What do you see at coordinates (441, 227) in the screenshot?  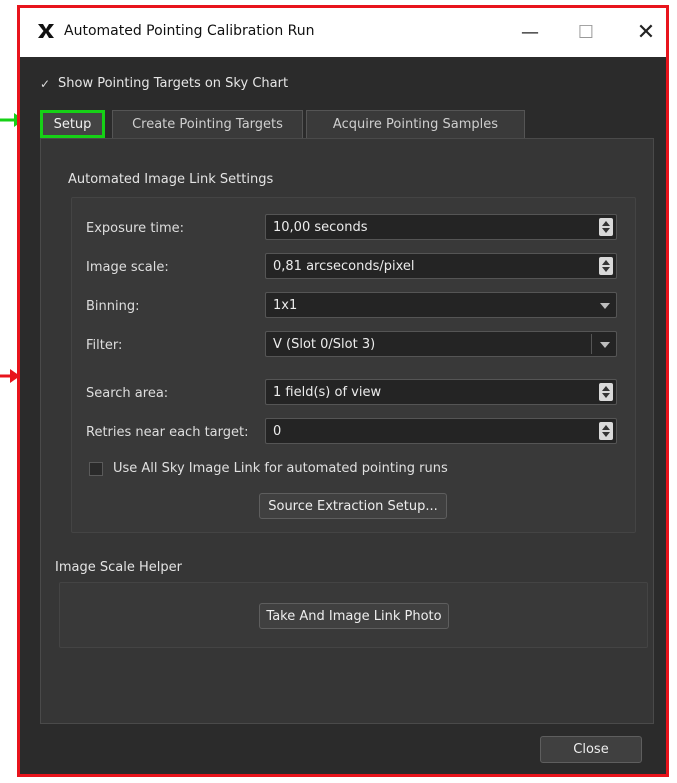 I see `exposure-time-spinbox: 10,00 seconds` at bounding box center [441, 227].